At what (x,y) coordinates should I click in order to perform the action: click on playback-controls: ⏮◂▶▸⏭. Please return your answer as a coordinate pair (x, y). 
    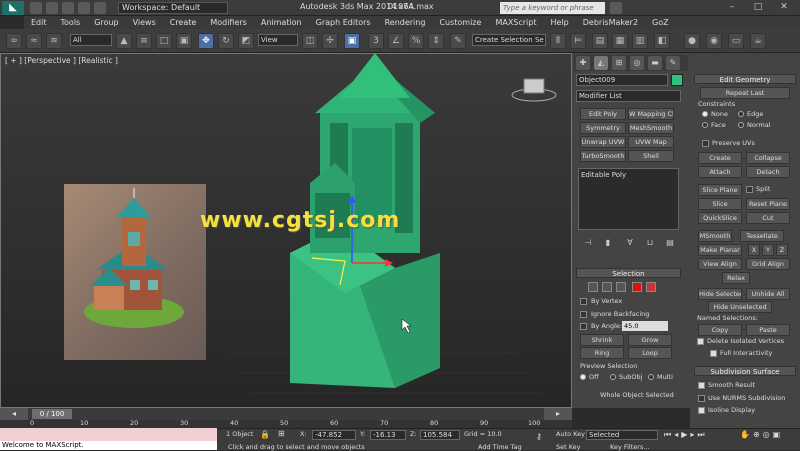
    Looking at the image, I should click on (686, 435).